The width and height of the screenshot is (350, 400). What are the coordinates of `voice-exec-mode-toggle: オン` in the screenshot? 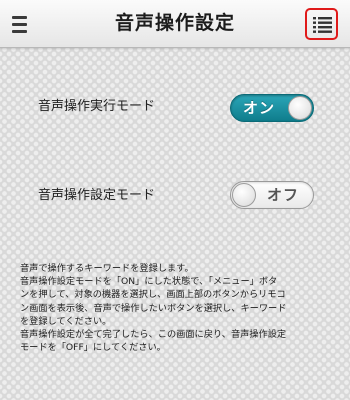 It's located at (272, 108).